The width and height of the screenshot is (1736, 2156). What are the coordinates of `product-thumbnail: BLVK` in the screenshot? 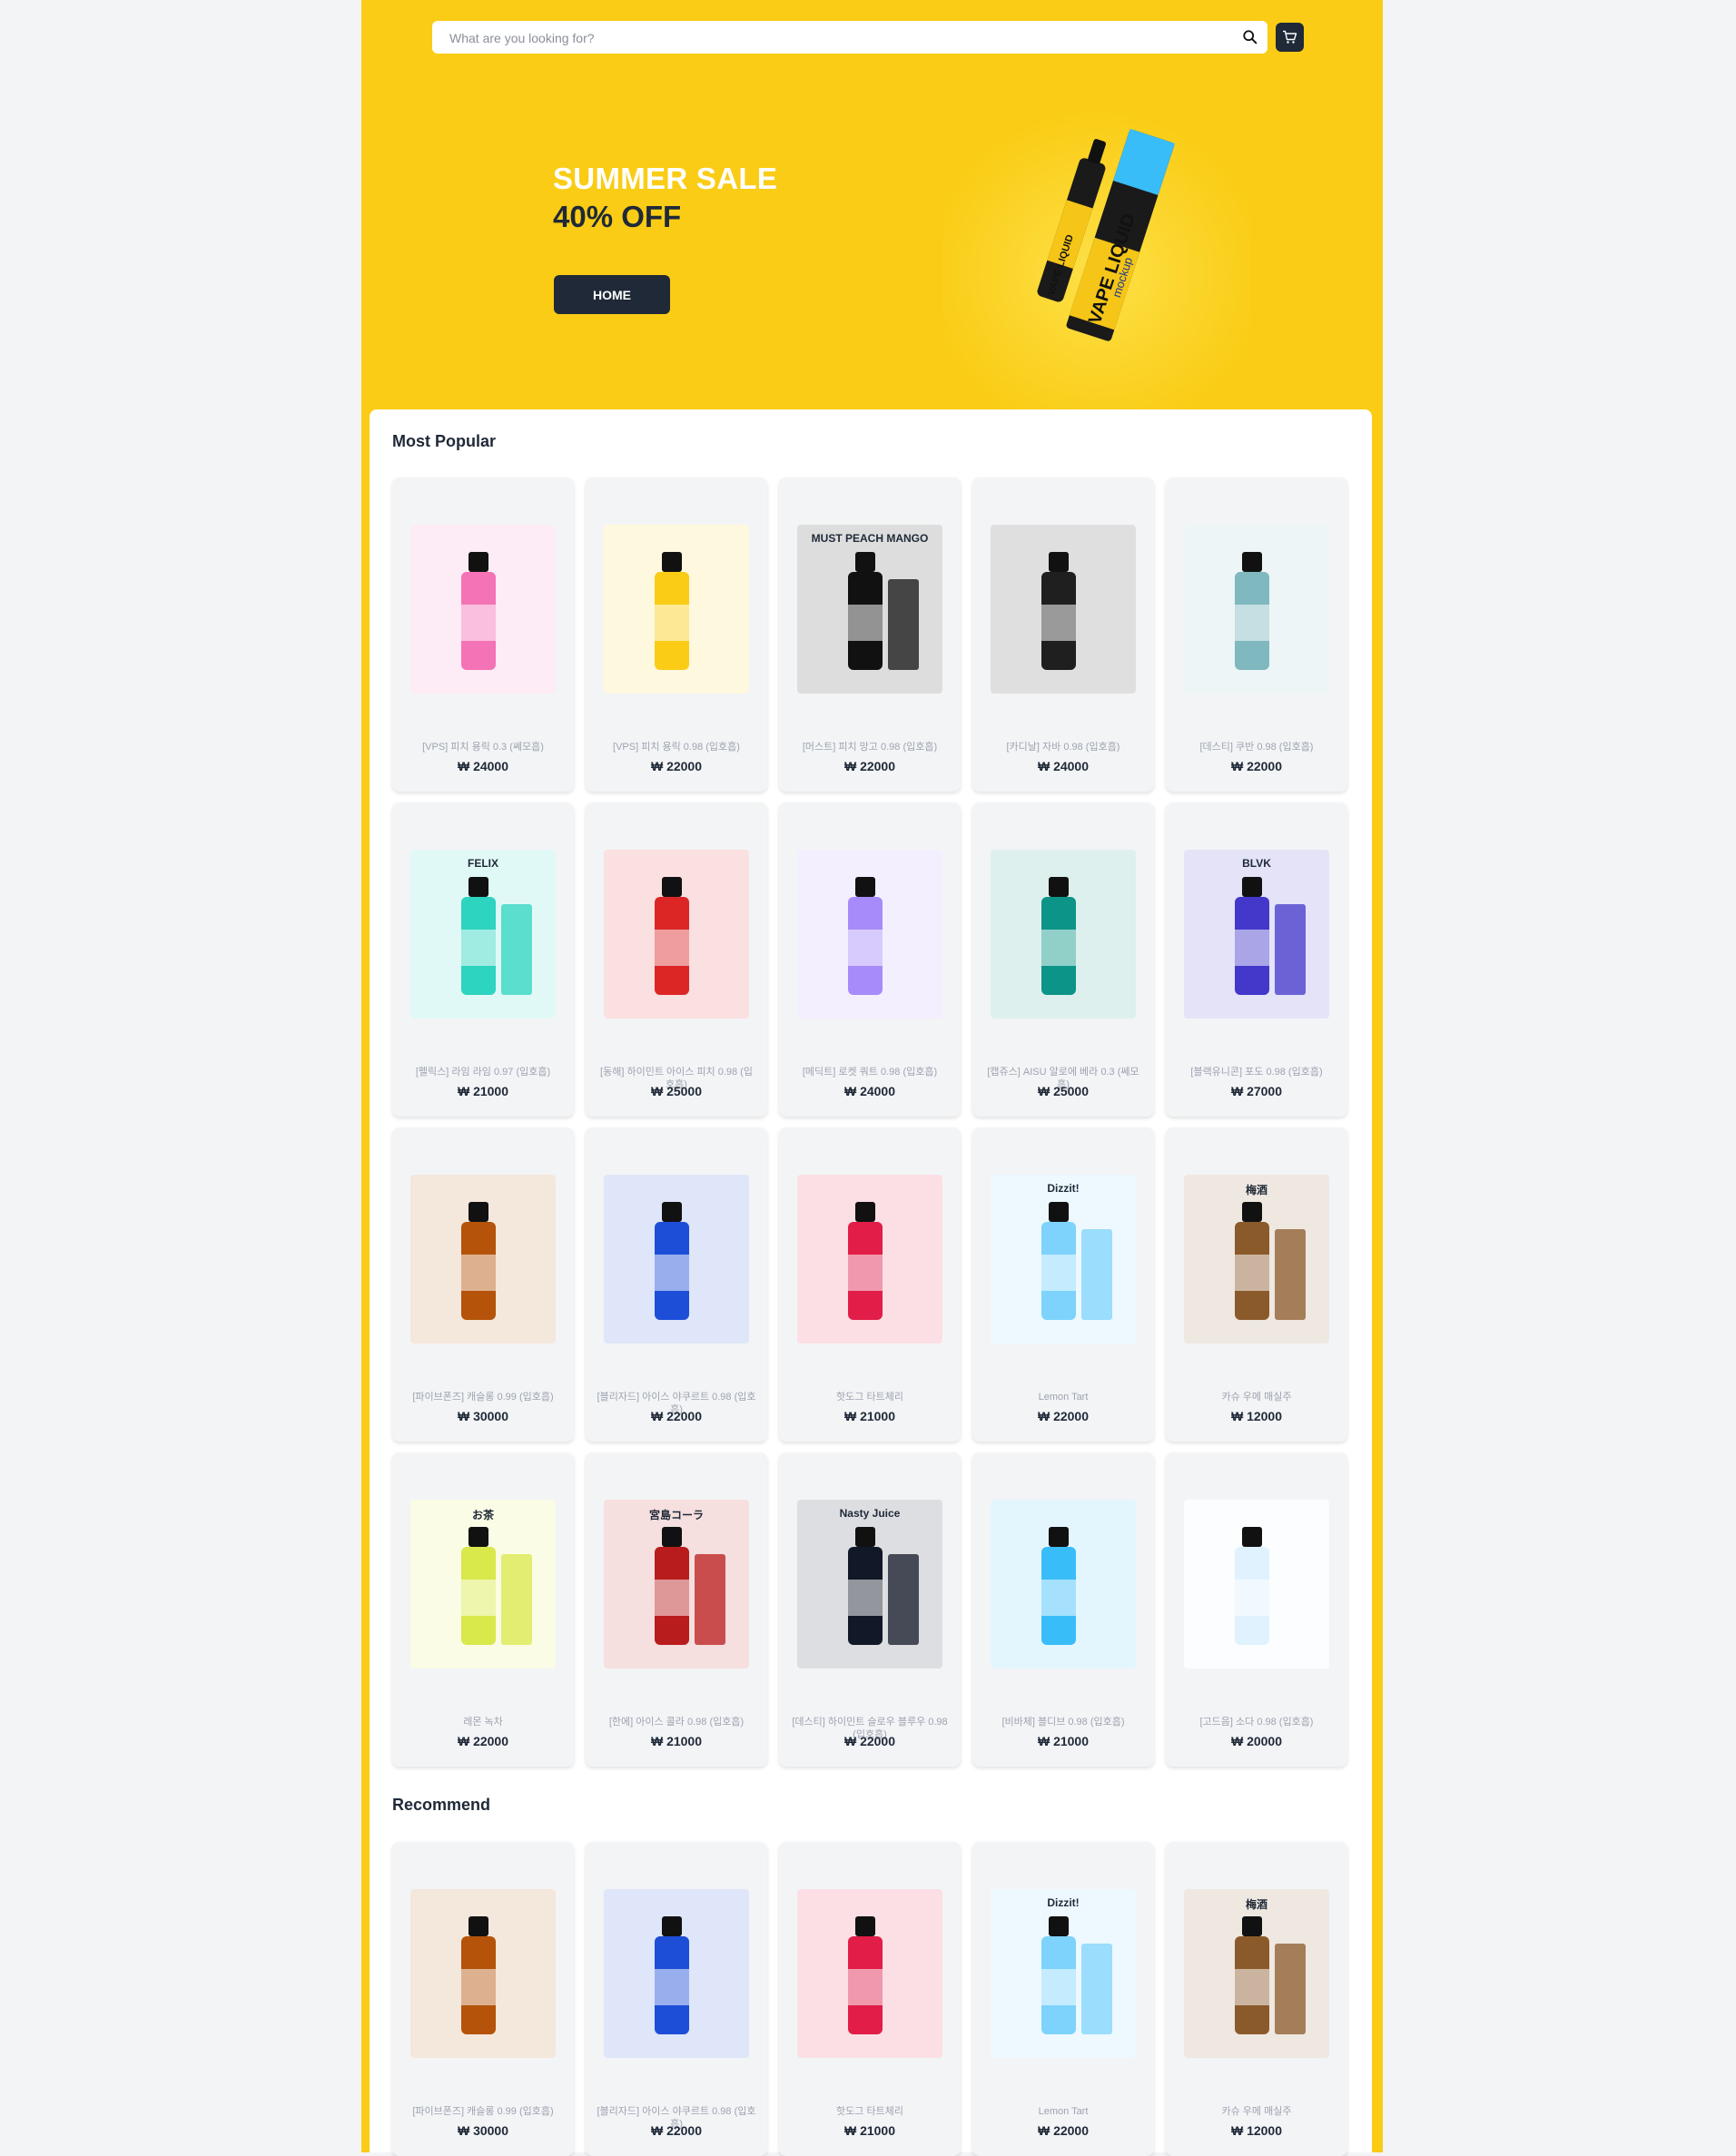 It's located at (1256, 935).